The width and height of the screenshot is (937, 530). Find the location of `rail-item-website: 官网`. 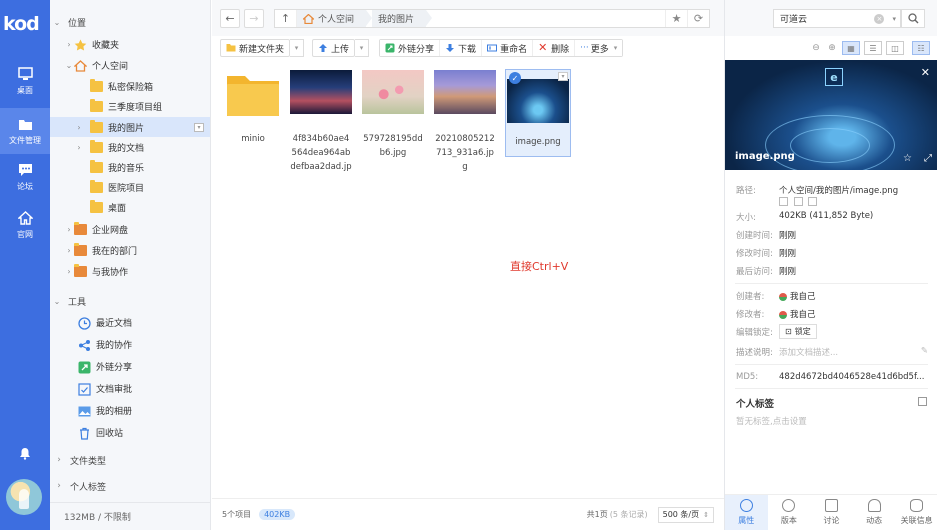

rail-item-website: 官网 is located at coordinates (25, 225).